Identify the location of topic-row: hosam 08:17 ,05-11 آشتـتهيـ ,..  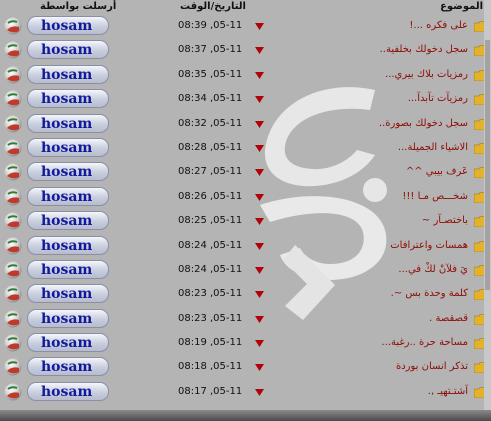
(245, 392).